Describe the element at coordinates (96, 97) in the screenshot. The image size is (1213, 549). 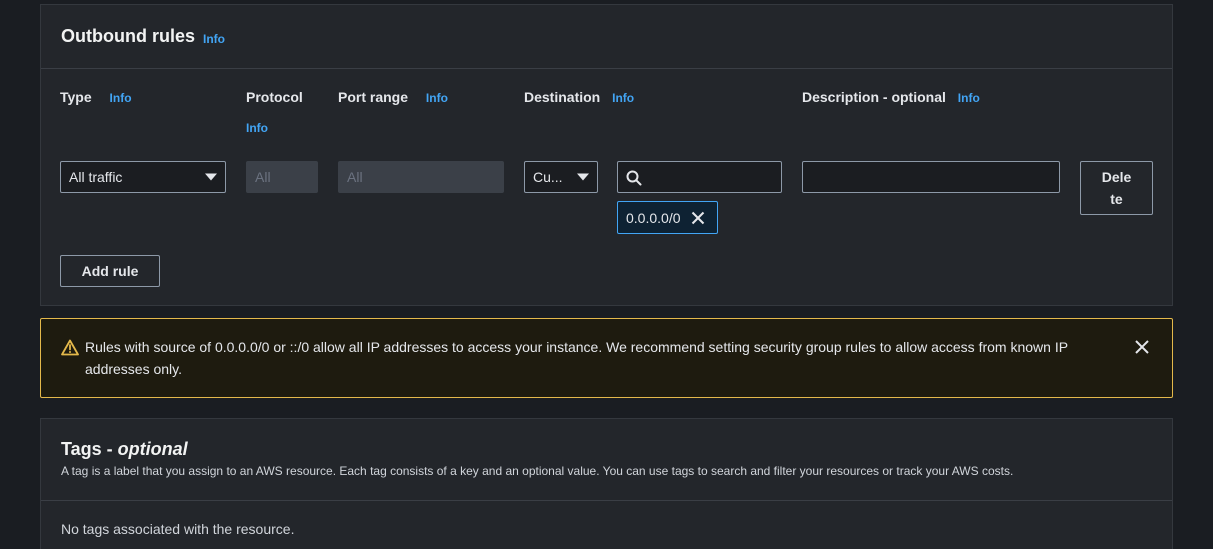
I see `type-column-header: Type Info` at that location.